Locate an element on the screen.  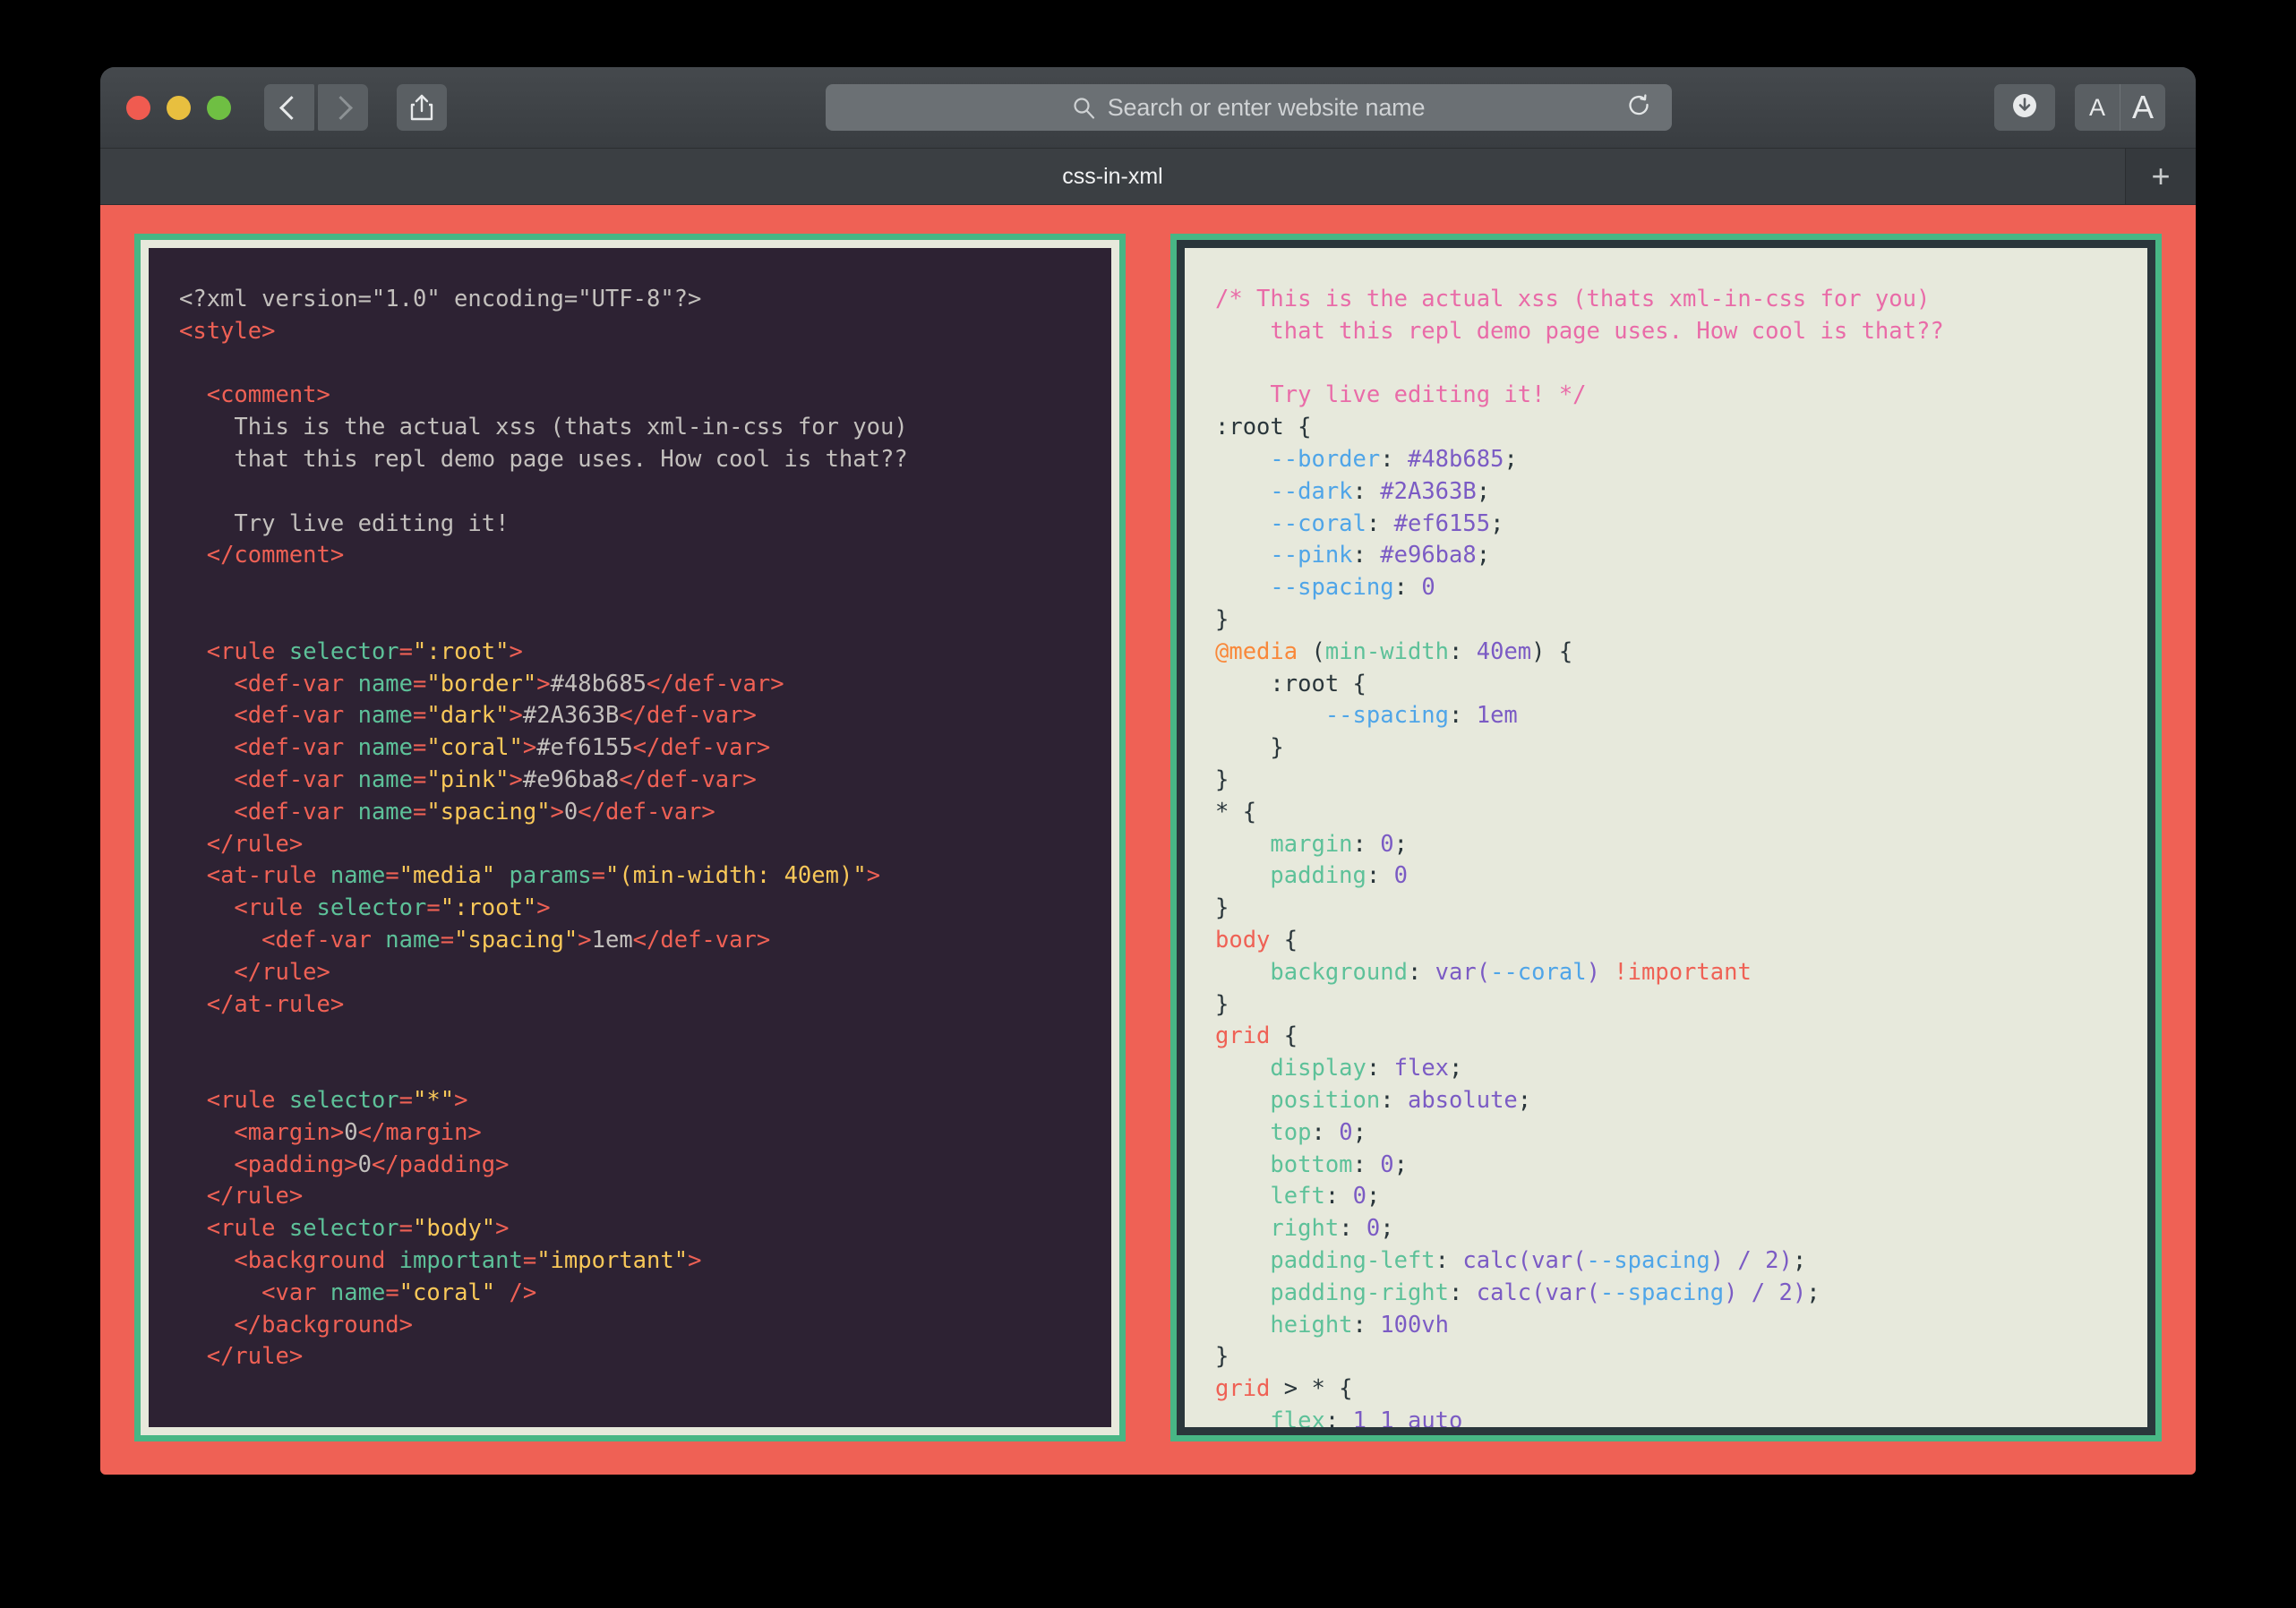
code-token: <?xml version="1.0" encoding="UTF-8"?> is located at coordinates (440, 299).